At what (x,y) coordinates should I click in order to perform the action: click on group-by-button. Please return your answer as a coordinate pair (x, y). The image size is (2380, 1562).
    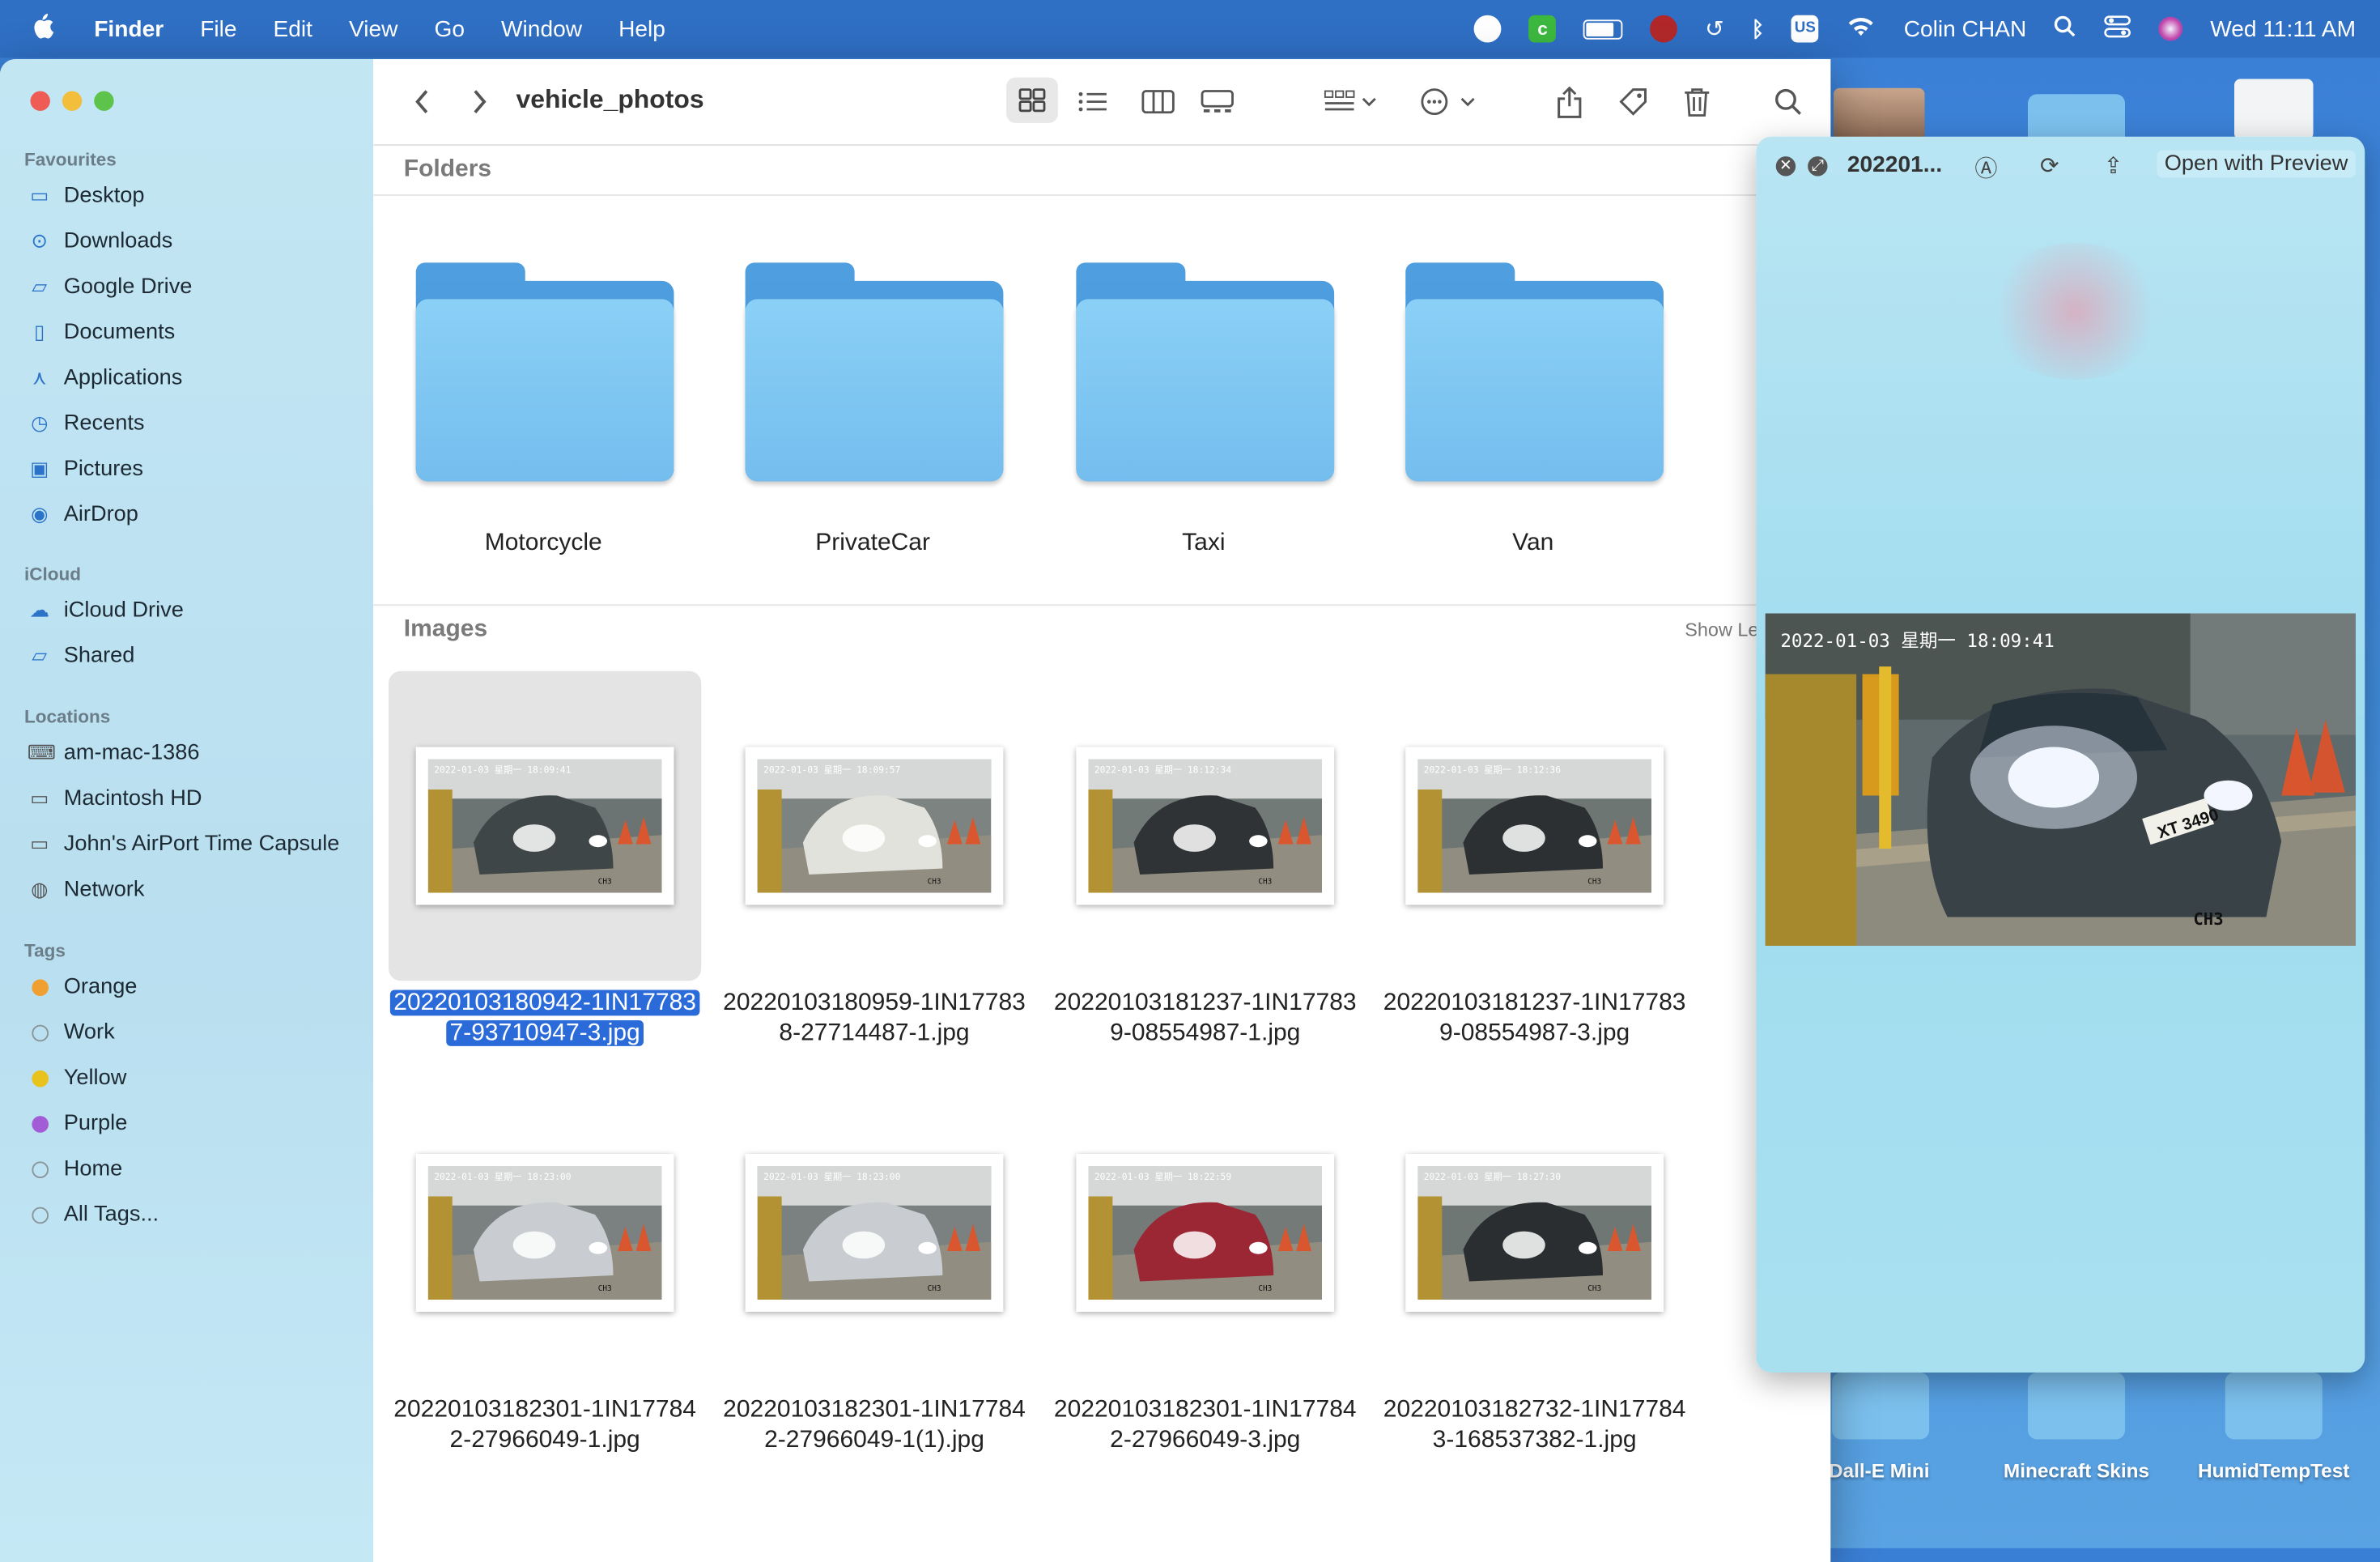
    Looking at the image, I should click on (1351, 101).